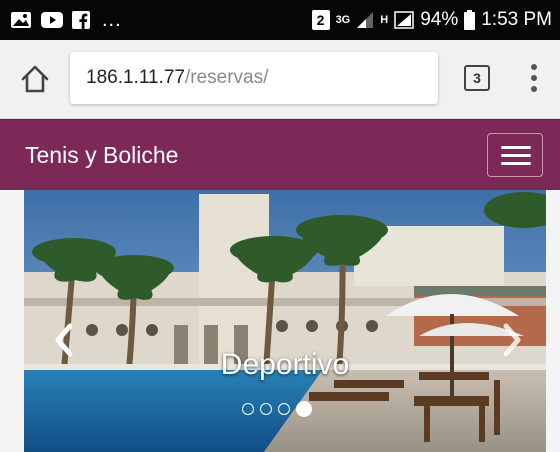  What do you see at coordinates (81, 20) in the screenshot?
I see `facebook-icon` at bounding box center [81, 20].